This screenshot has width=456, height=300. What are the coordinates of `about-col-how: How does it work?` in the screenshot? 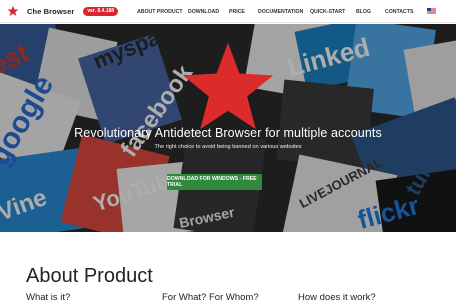 It's located at (337, 296).